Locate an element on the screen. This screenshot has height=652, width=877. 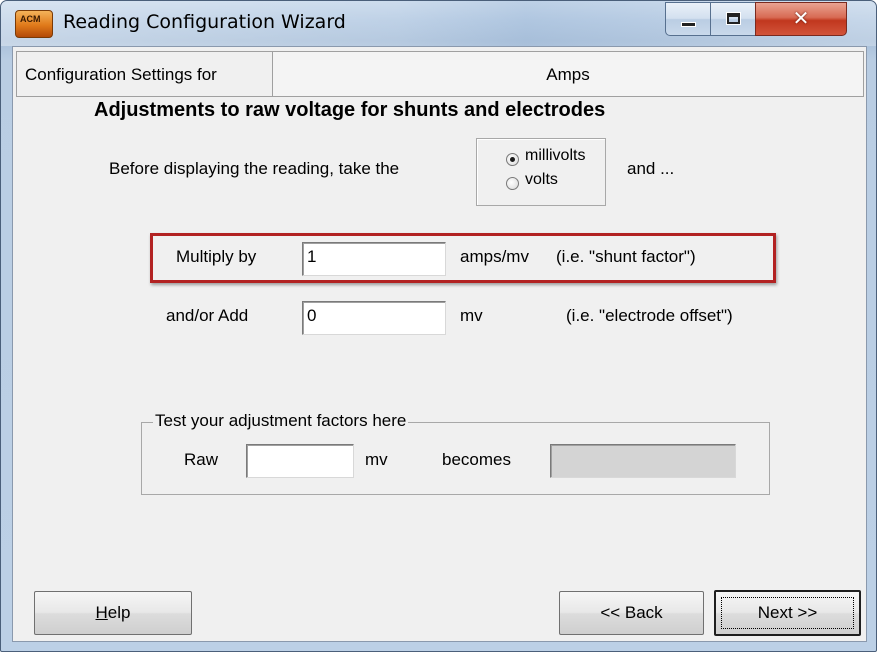
minimize-icon is located at coordinates (688, 24).